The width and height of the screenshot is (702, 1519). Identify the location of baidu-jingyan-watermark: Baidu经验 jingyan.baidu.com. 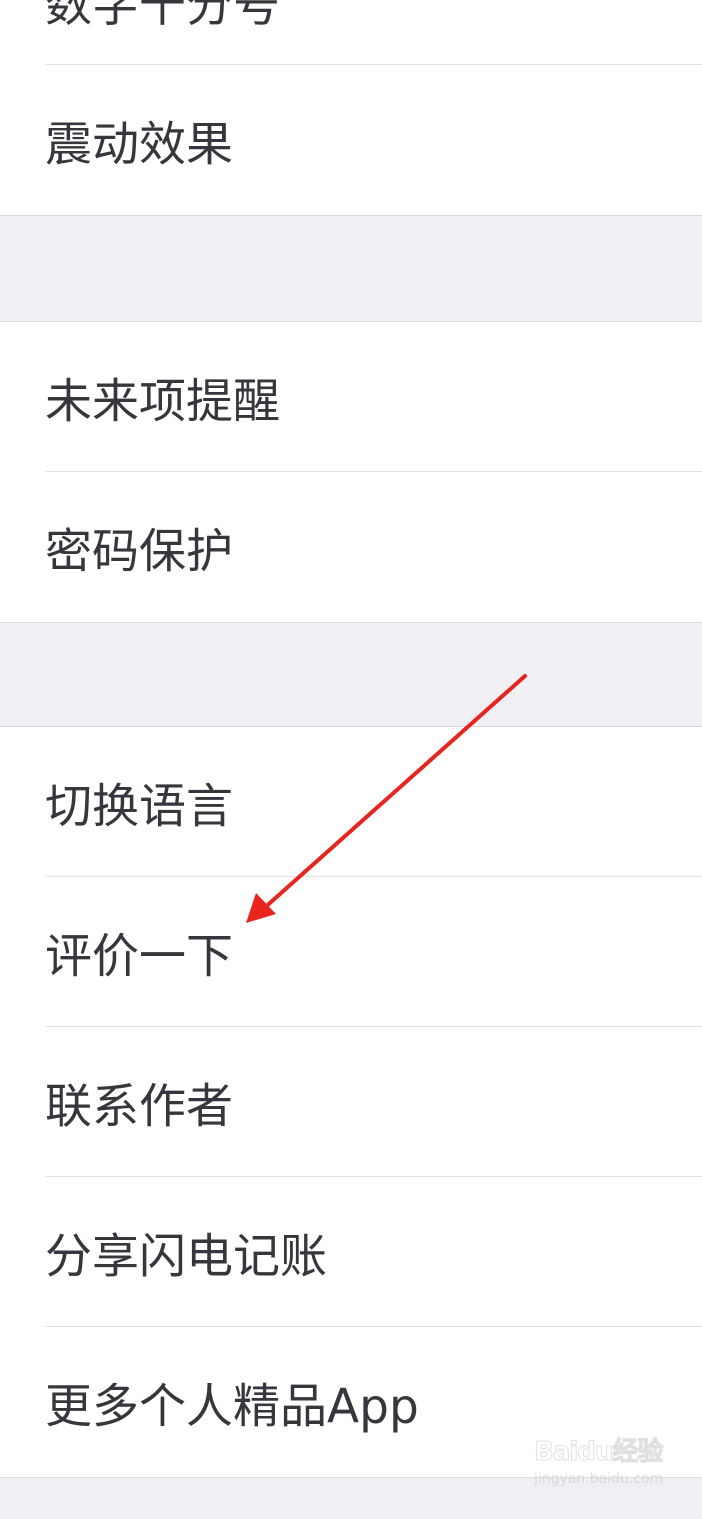
(598, 1461).